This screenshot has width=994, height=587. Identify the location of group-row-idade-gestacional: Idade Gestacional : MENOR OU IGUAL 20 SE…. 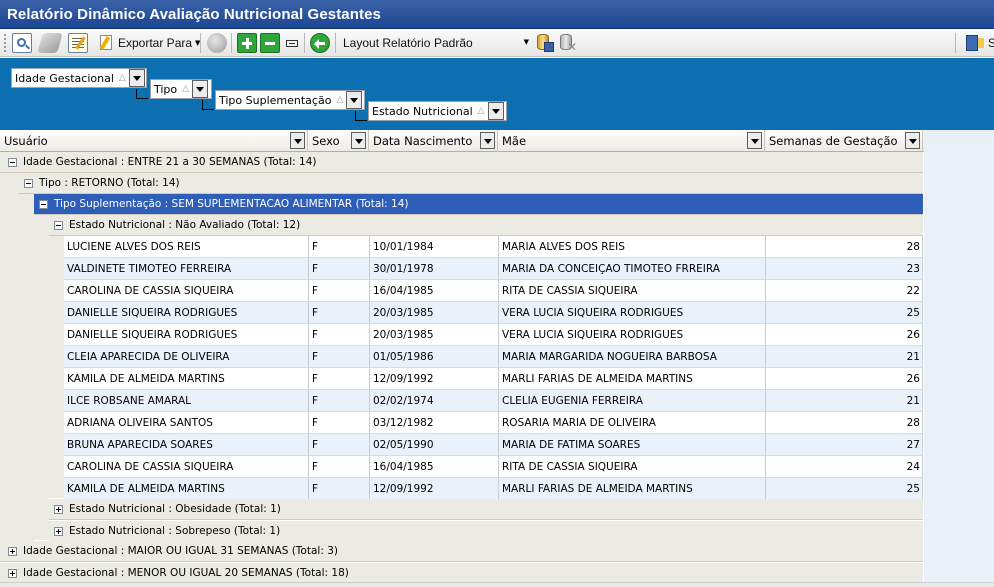
(461, 572).